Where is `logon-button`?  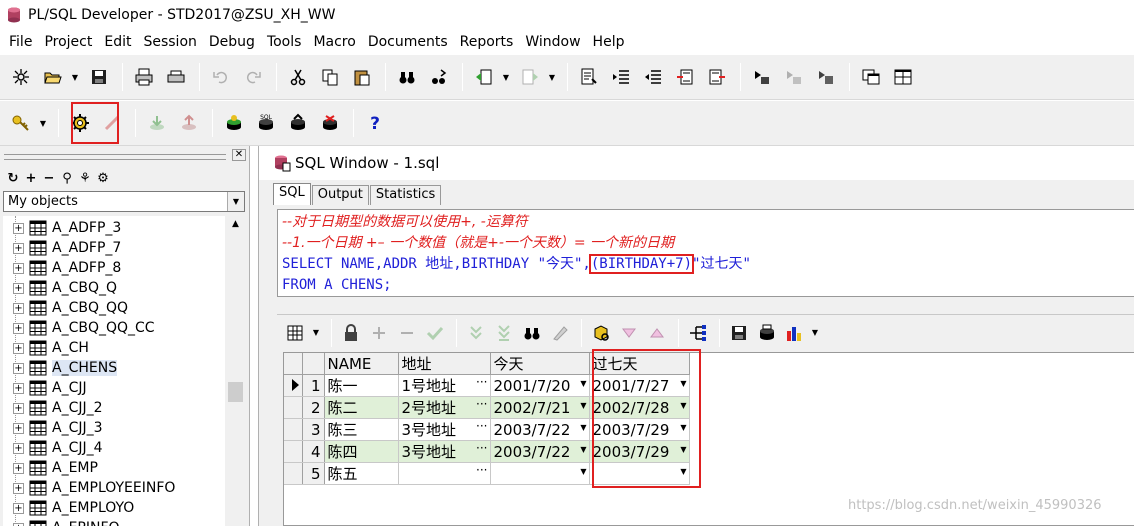
logon-button is located at coordinates (21, 123).